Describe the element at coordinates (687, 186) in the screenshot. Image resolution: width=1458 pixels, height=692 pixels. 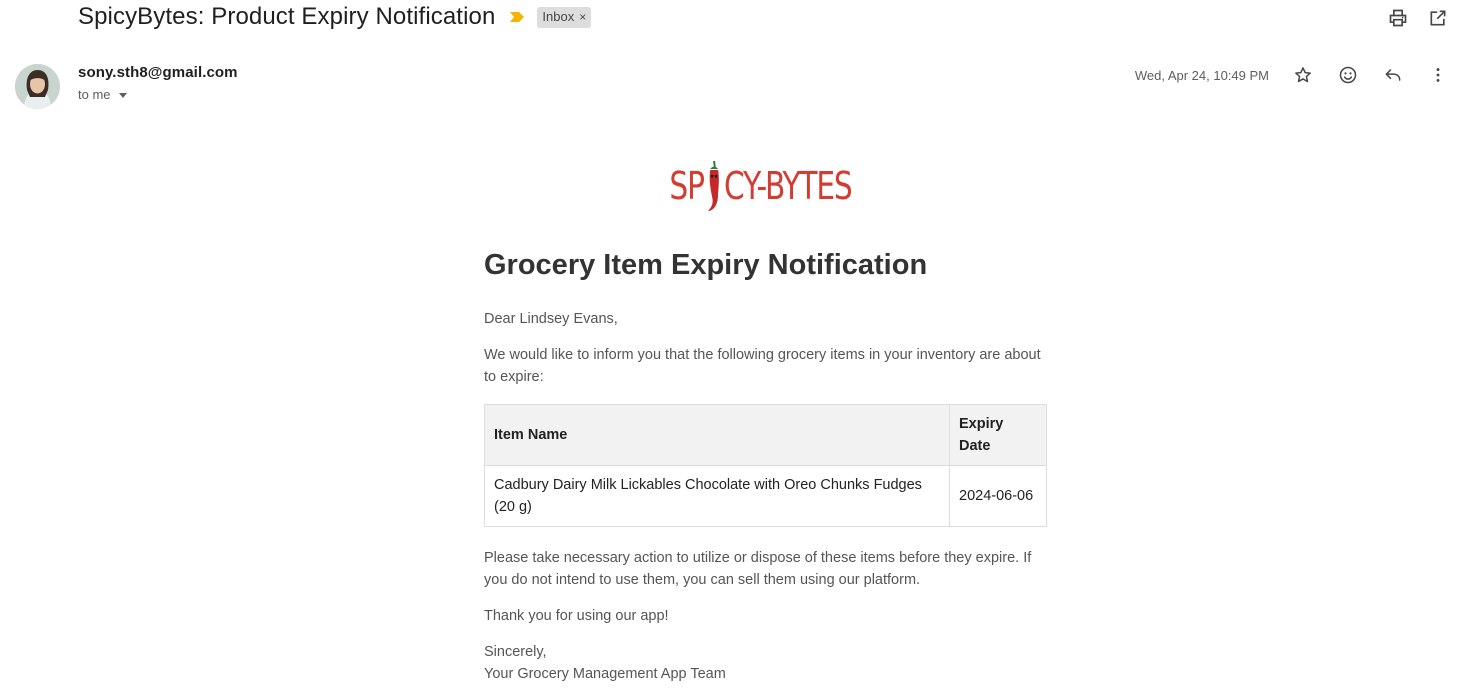
I see `logo-text-left: SP` at that location.